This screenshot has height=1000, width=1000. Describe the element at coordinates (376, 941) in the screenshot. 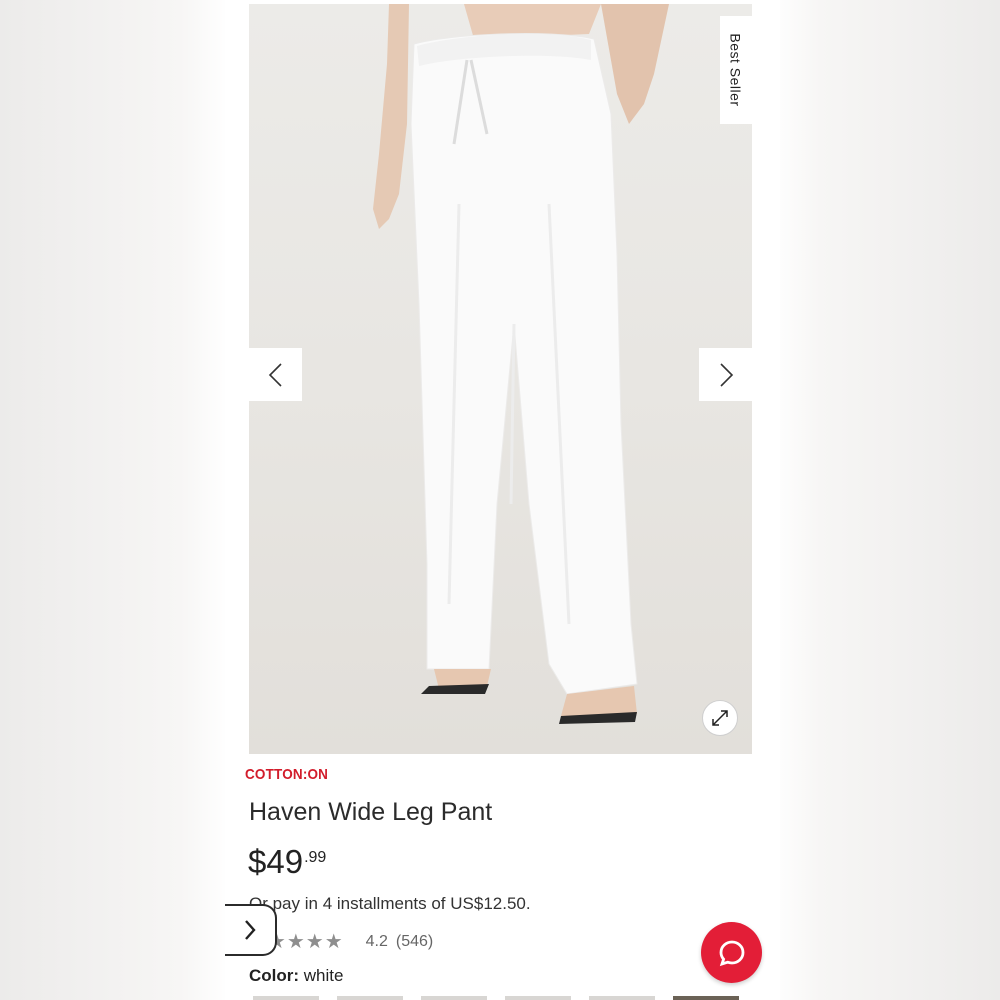

I see `rating-value: 4.2` at that location.